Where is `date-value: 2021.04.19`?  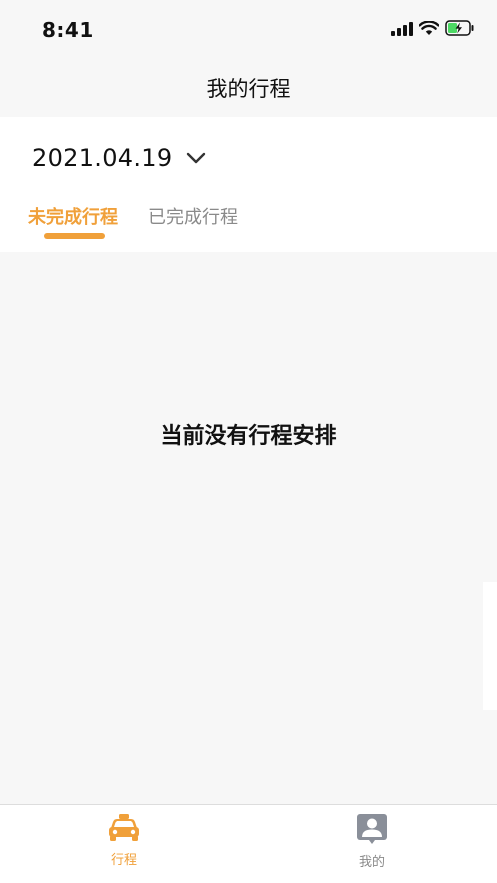 date-value: 2021.04.19 is located at coordinates (102, 158).